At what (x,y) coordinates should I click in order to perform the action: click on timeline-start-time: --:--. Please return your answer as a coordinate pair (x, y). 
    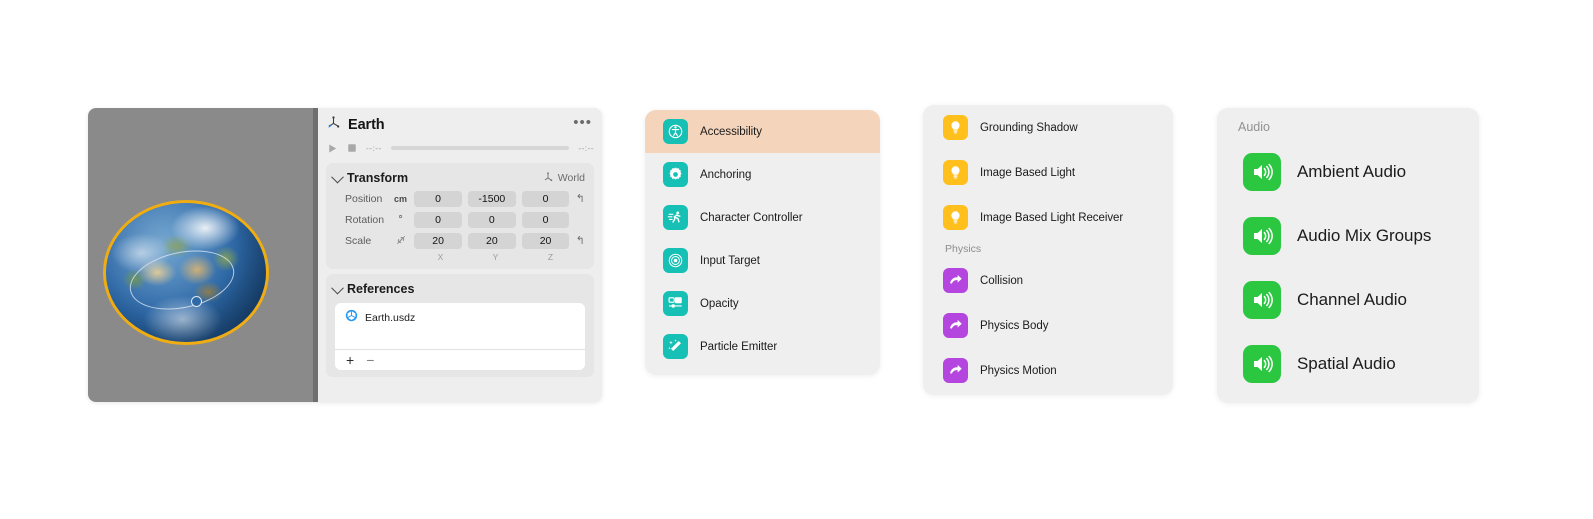
    Looking at the image, I should click on (374, 148).